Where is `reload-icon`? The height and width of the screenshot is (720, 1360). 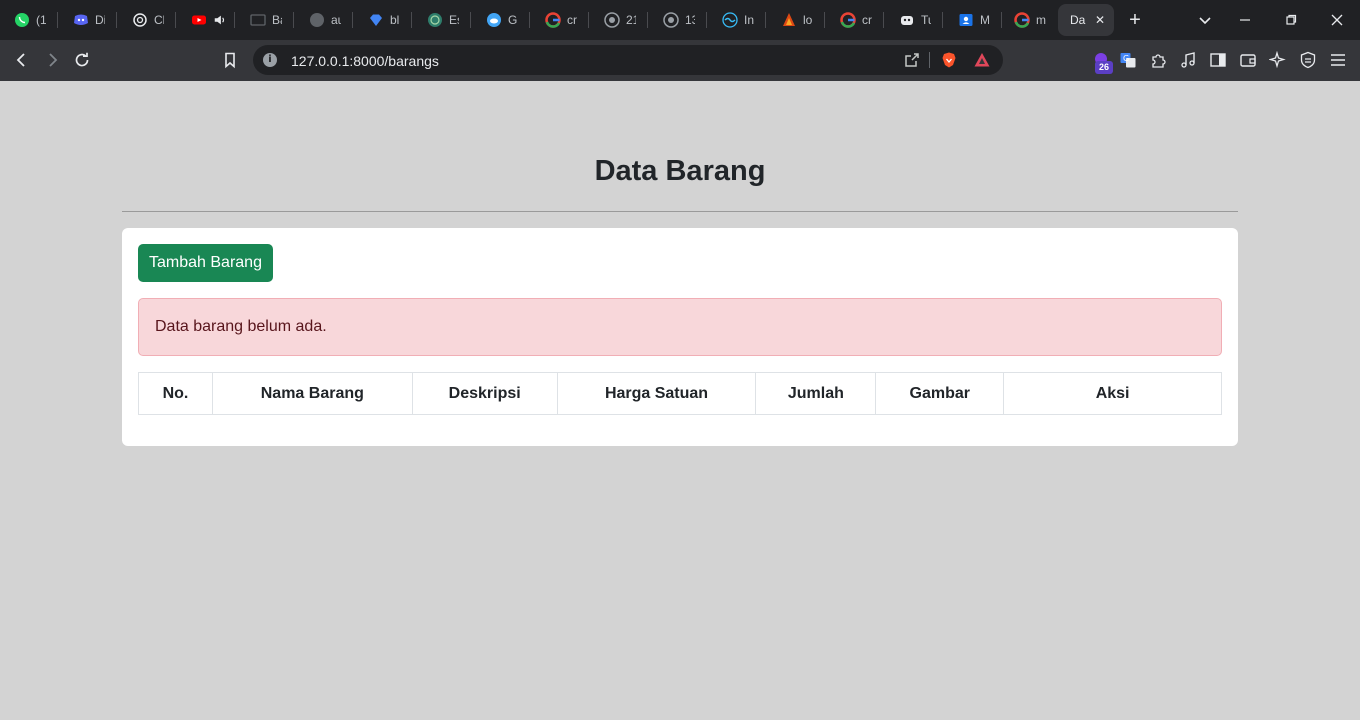
reload-icon is located at coordinates (82, 59).